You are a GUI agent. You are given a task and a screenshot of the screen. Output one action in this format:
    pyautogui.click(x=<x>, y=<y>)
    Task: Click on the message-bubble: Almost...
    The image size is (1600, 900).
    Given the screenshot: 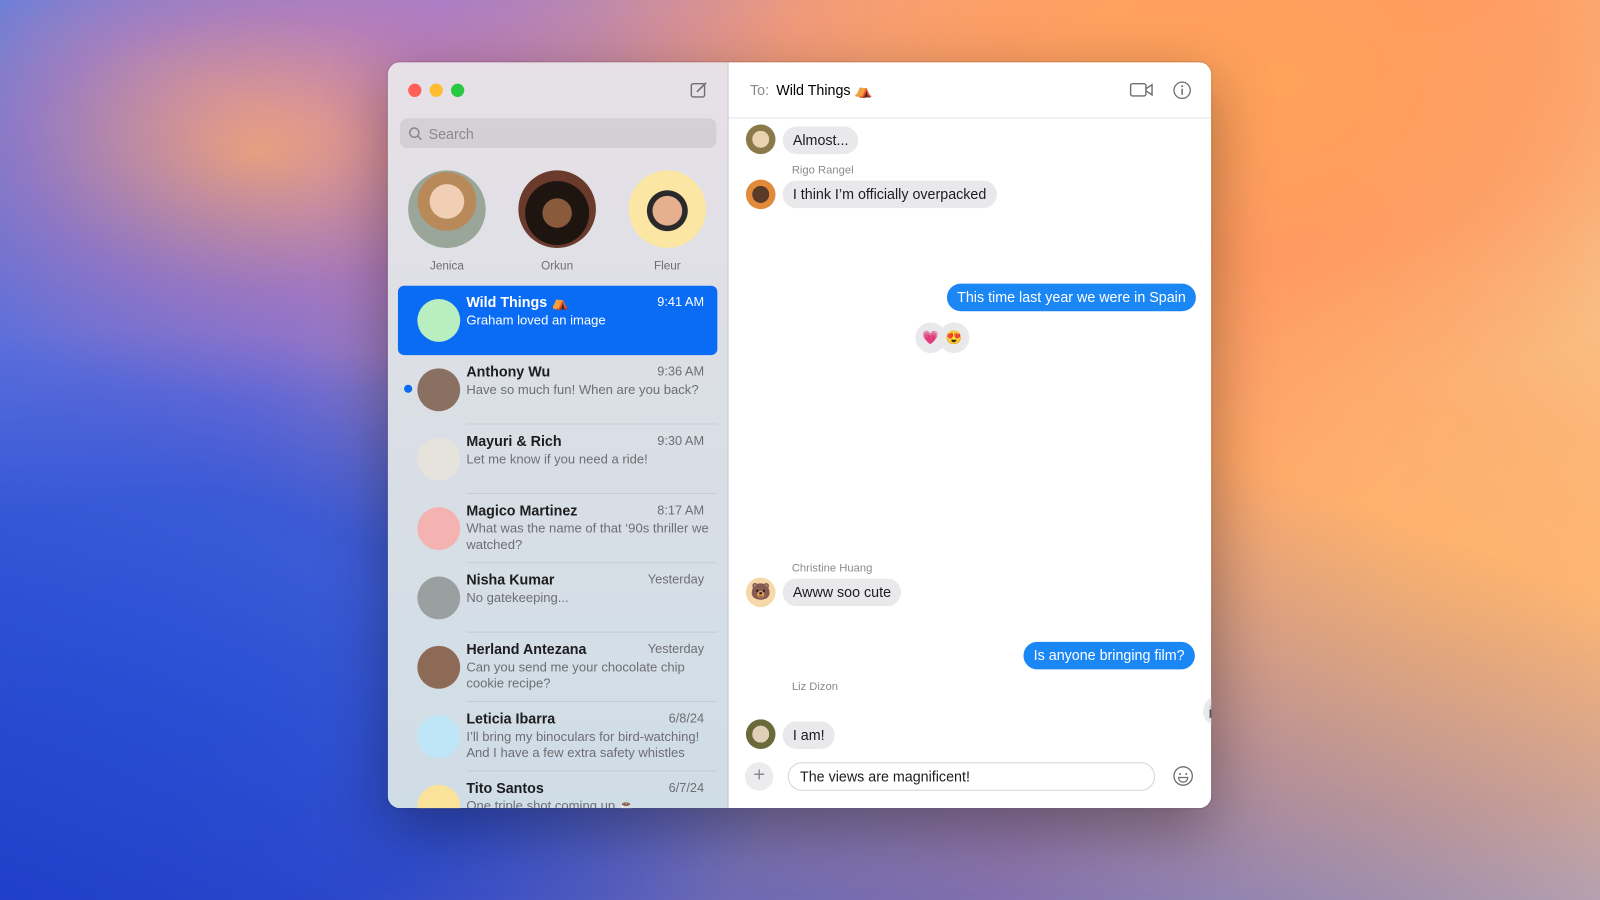 What is the action you would take?
    pyautogui.click(x=820, y=140)
    